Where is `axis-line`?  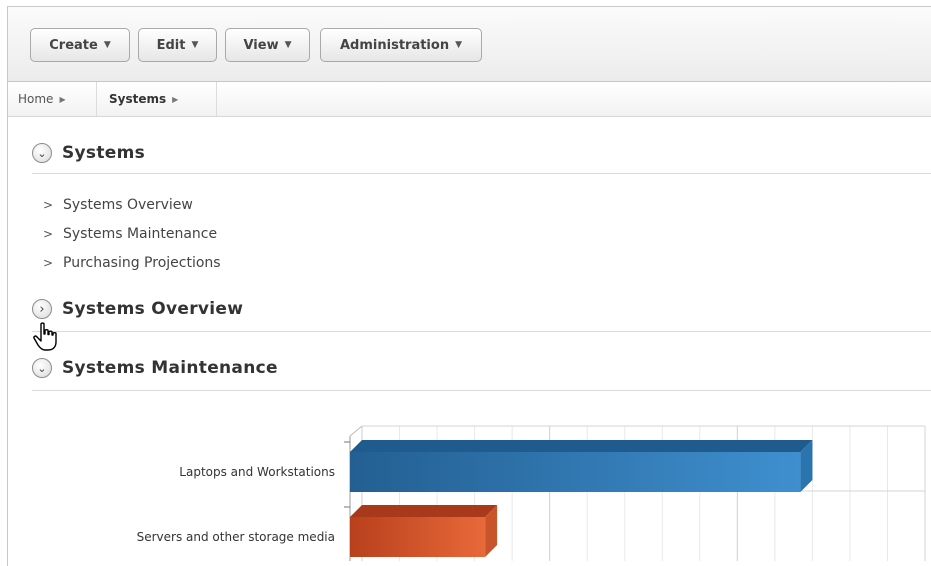
axis-line is located at coordinates (356, 431).